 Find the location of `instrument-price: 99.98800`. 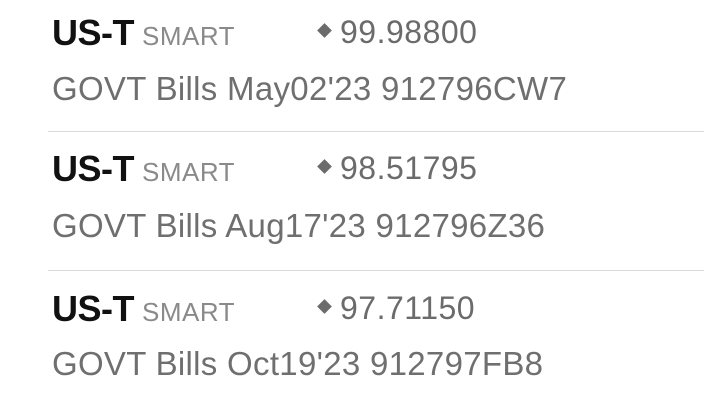

instrument-price: 99.98800 is located at coordinates (409, 32).